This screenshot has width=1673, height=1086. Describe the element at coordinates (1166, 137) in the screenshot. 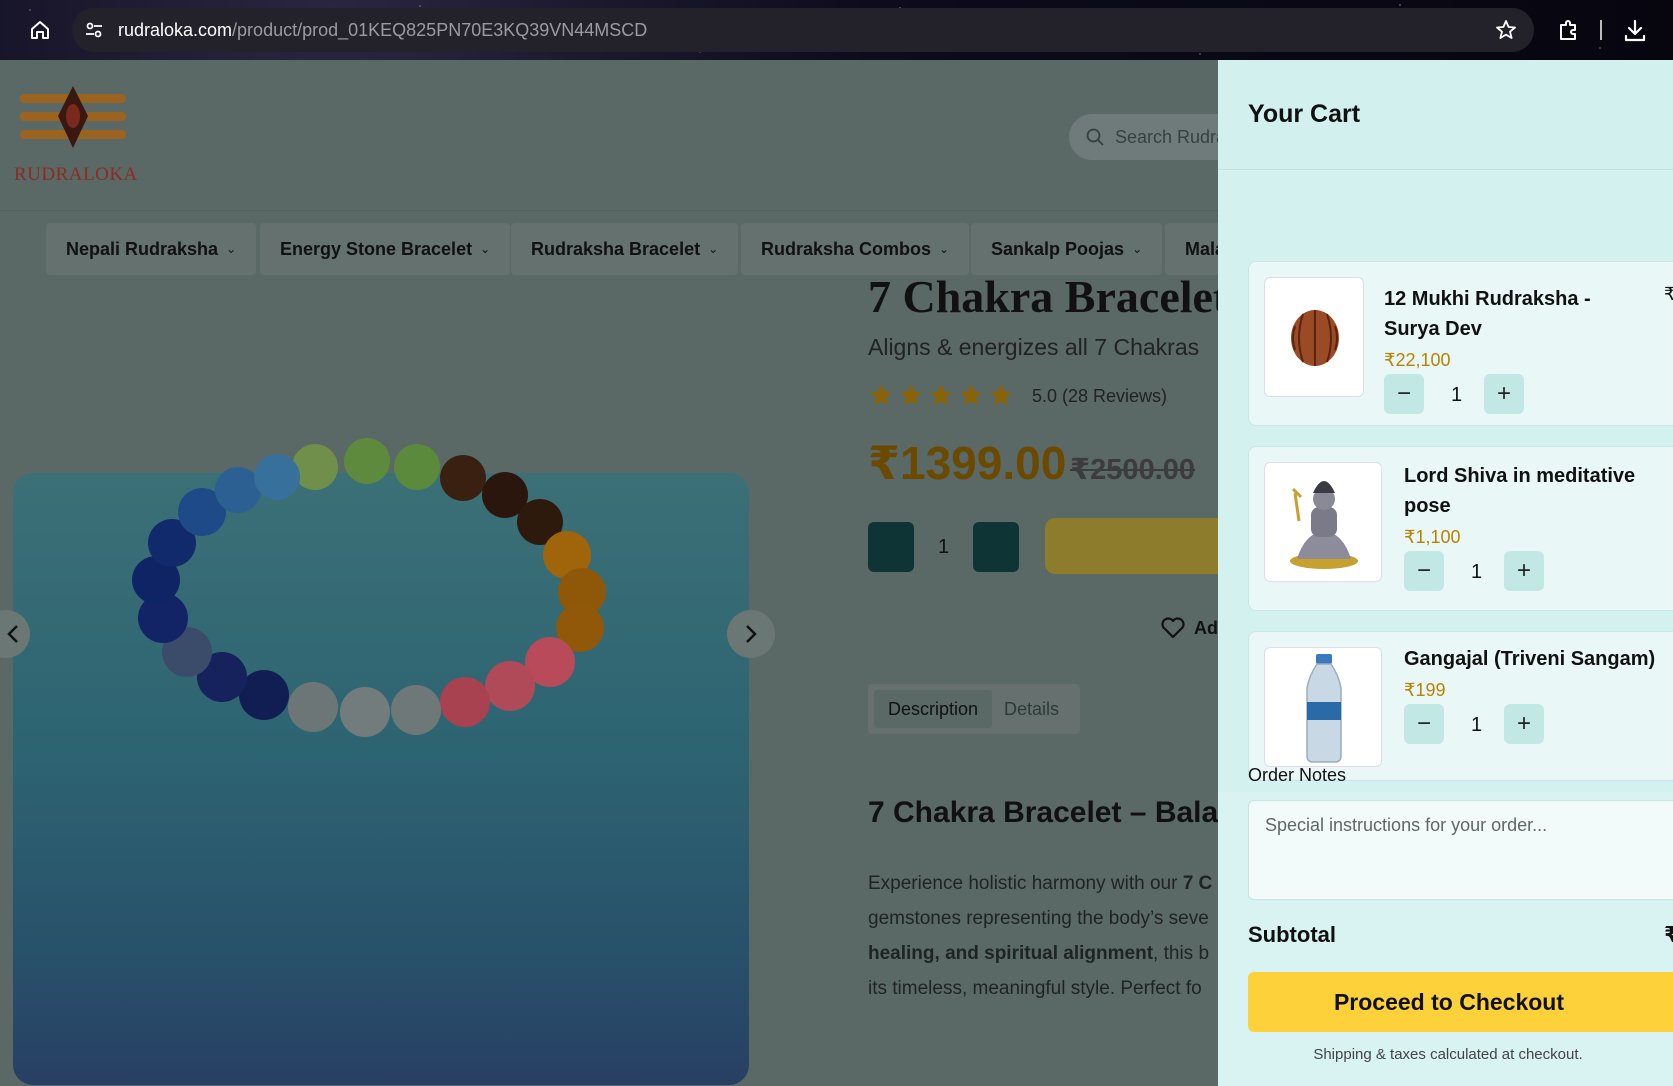

I see `search-placeholder: Search Rudra` at that location.